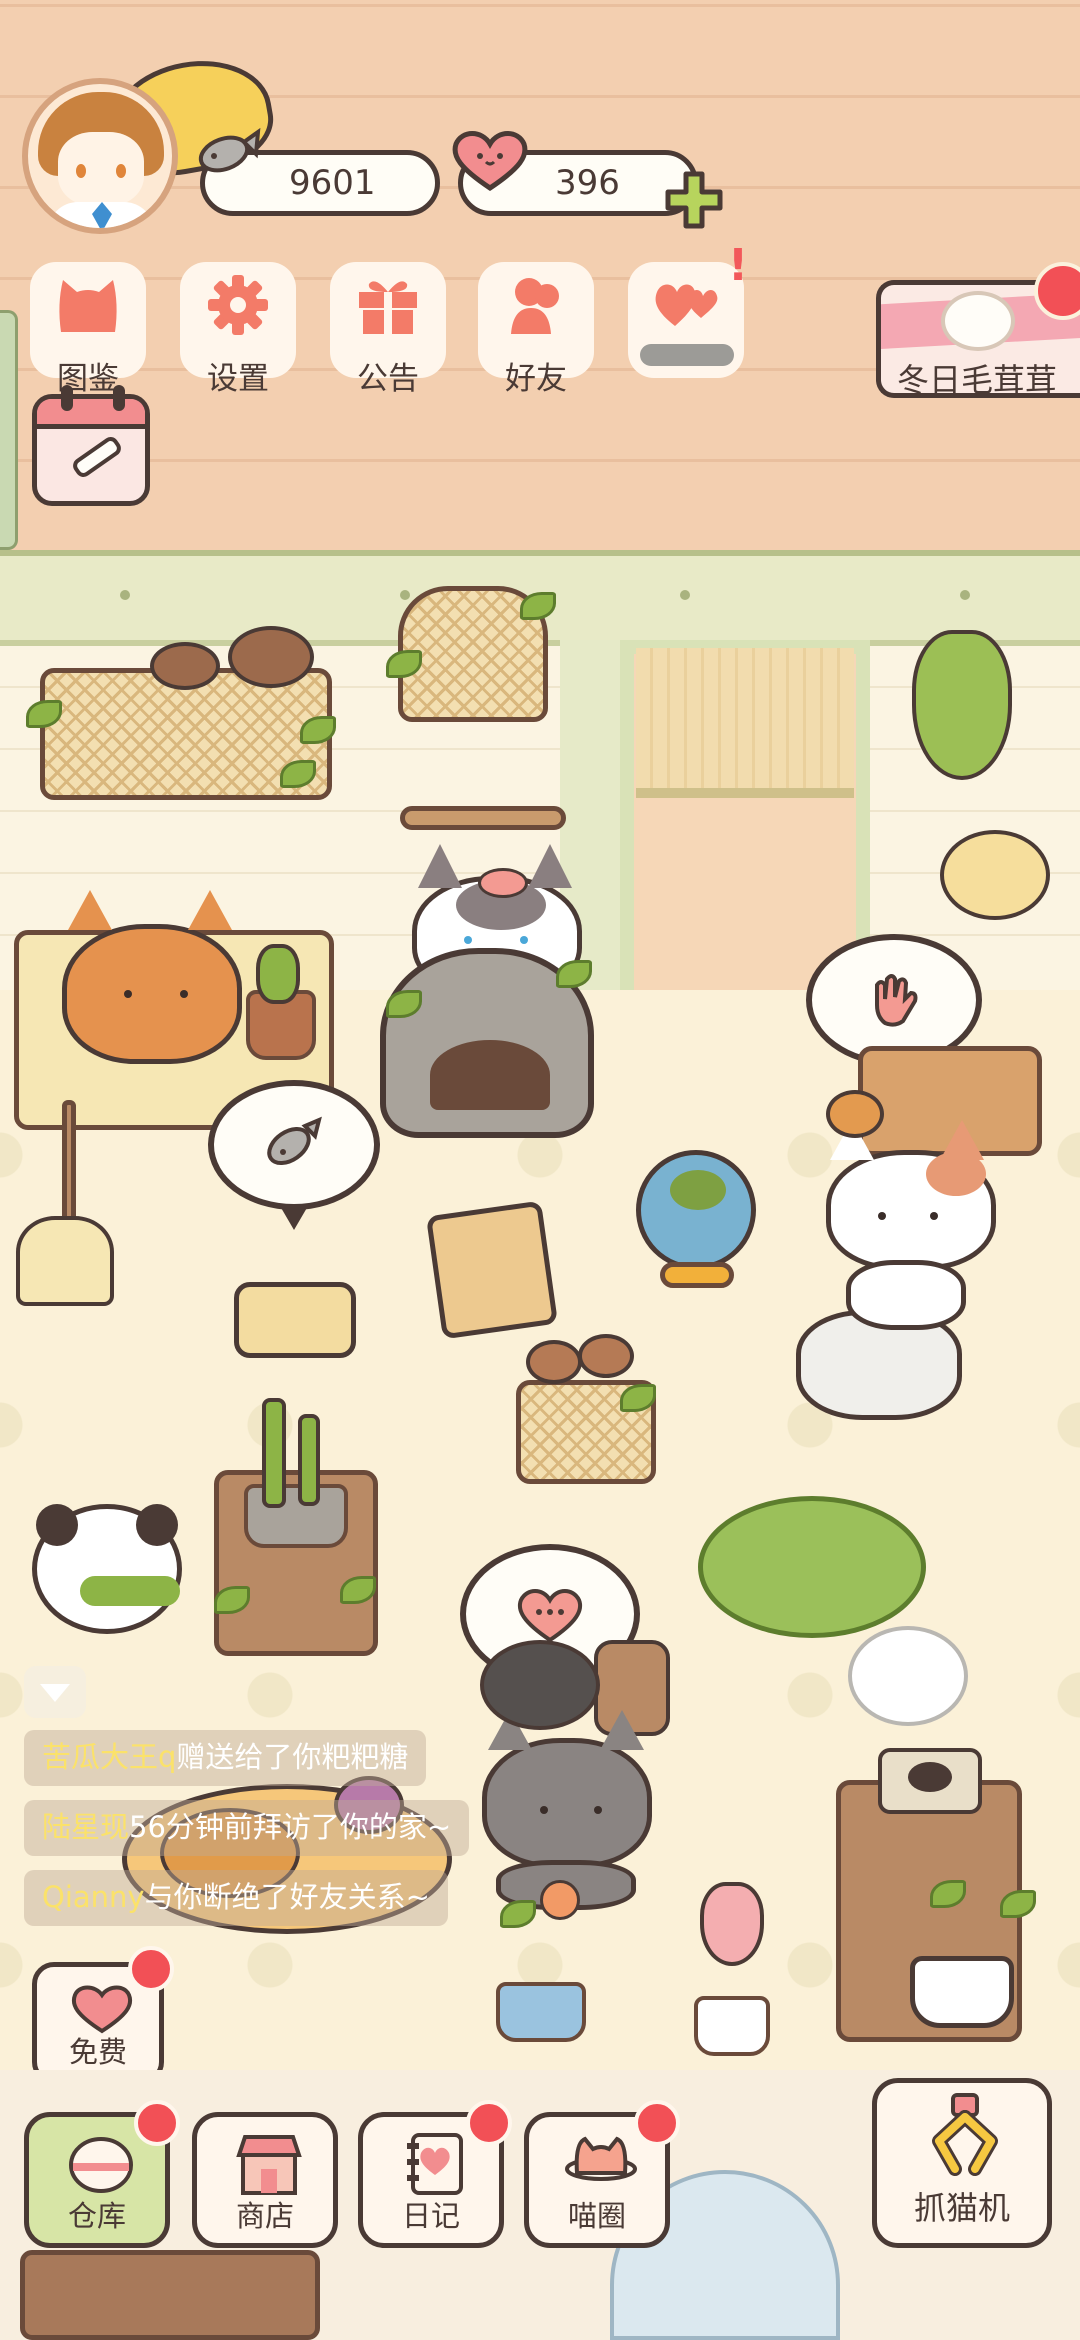 Image resolution: width=1080 pixels, height=2340 pixels. I want to click on calendar-edit-button, so click(91, 445).